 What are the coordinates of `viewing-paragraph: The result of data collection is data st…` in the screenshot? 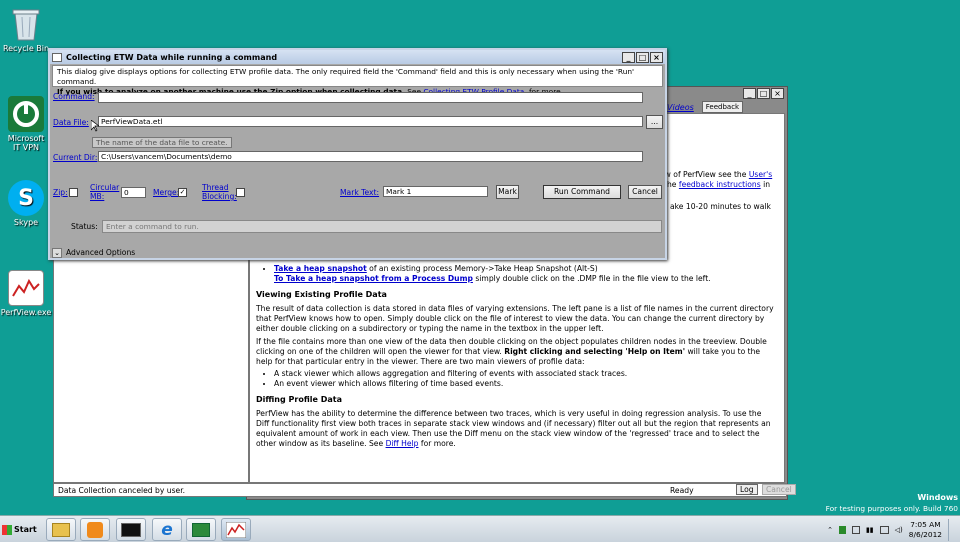 It's located at (515, 318).